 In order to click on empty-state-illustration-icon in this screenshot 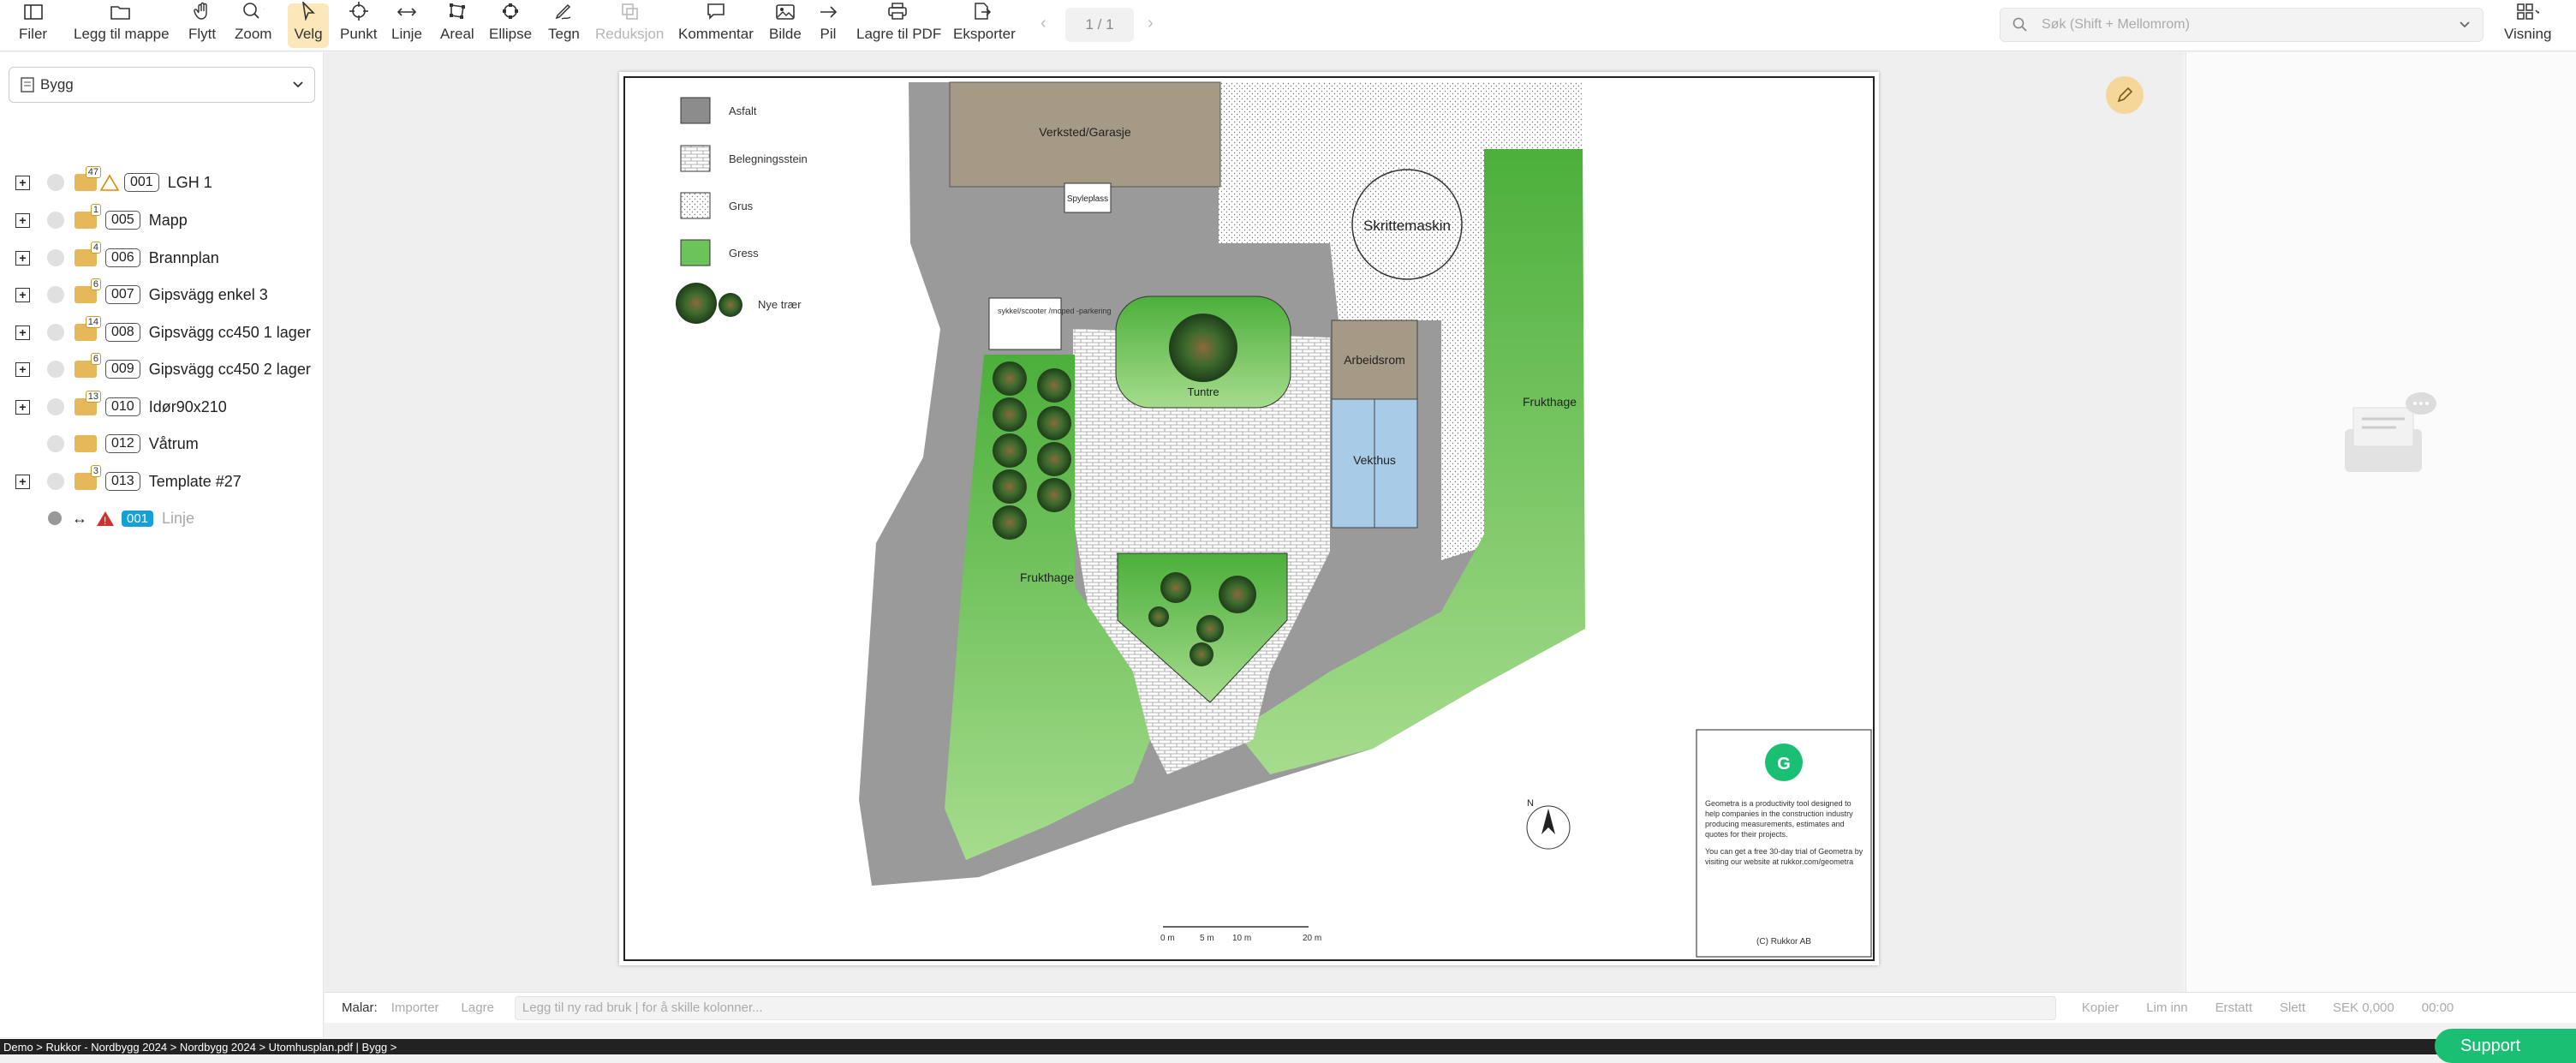, I will do `click(2390, 432)`.